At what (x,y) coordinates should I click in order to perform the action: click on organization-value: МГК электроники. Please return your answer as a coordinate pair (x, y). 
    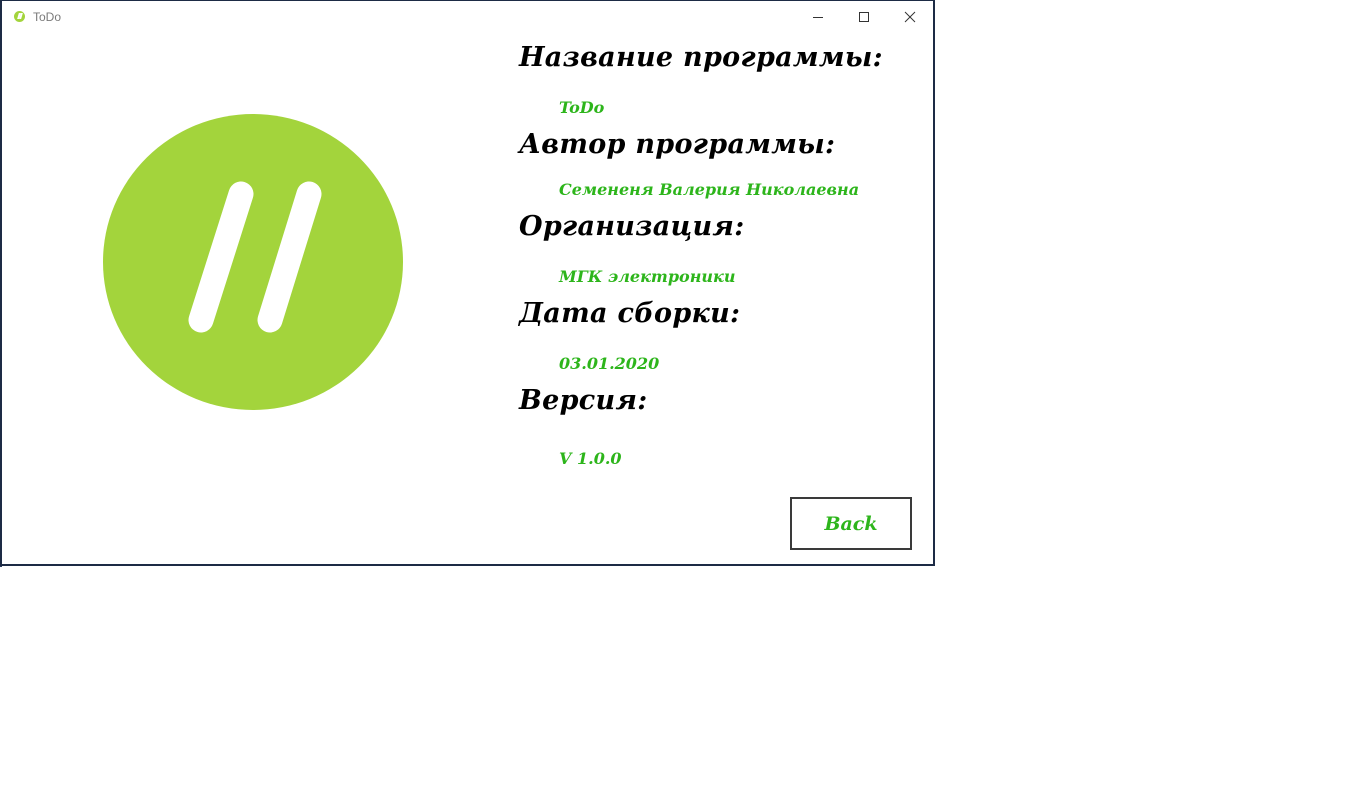
    Looking at the image, I should click on (647, 276).